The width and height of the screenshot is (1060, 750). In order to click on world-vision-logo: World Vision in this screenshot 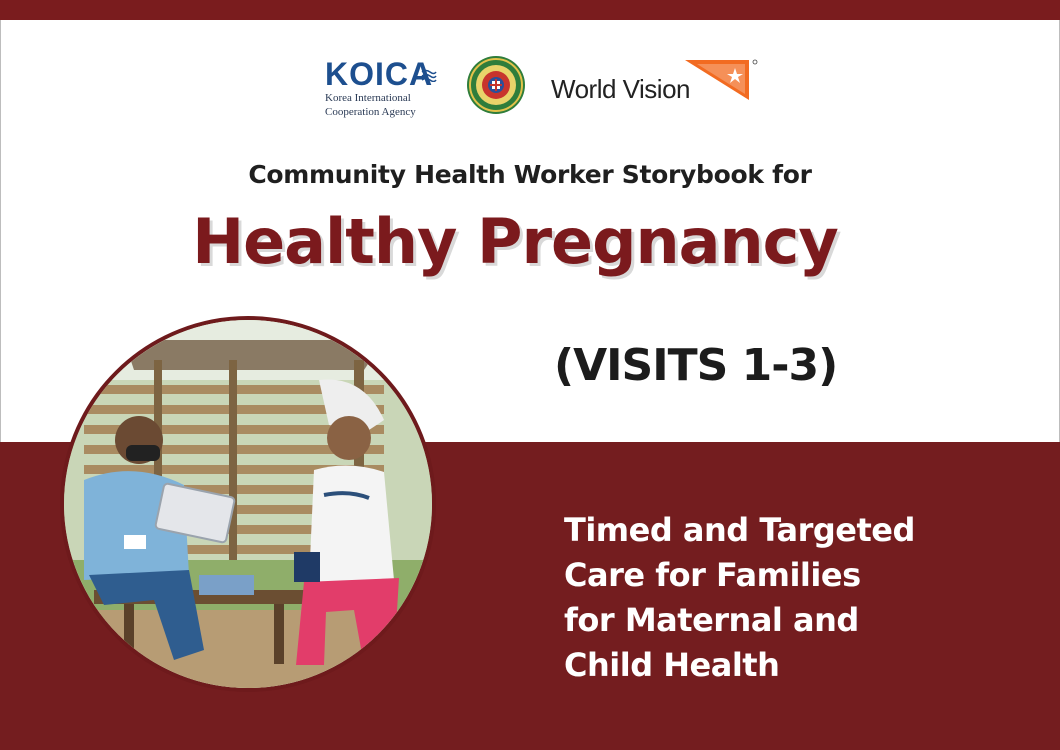, I will do `click(656, 82)`.